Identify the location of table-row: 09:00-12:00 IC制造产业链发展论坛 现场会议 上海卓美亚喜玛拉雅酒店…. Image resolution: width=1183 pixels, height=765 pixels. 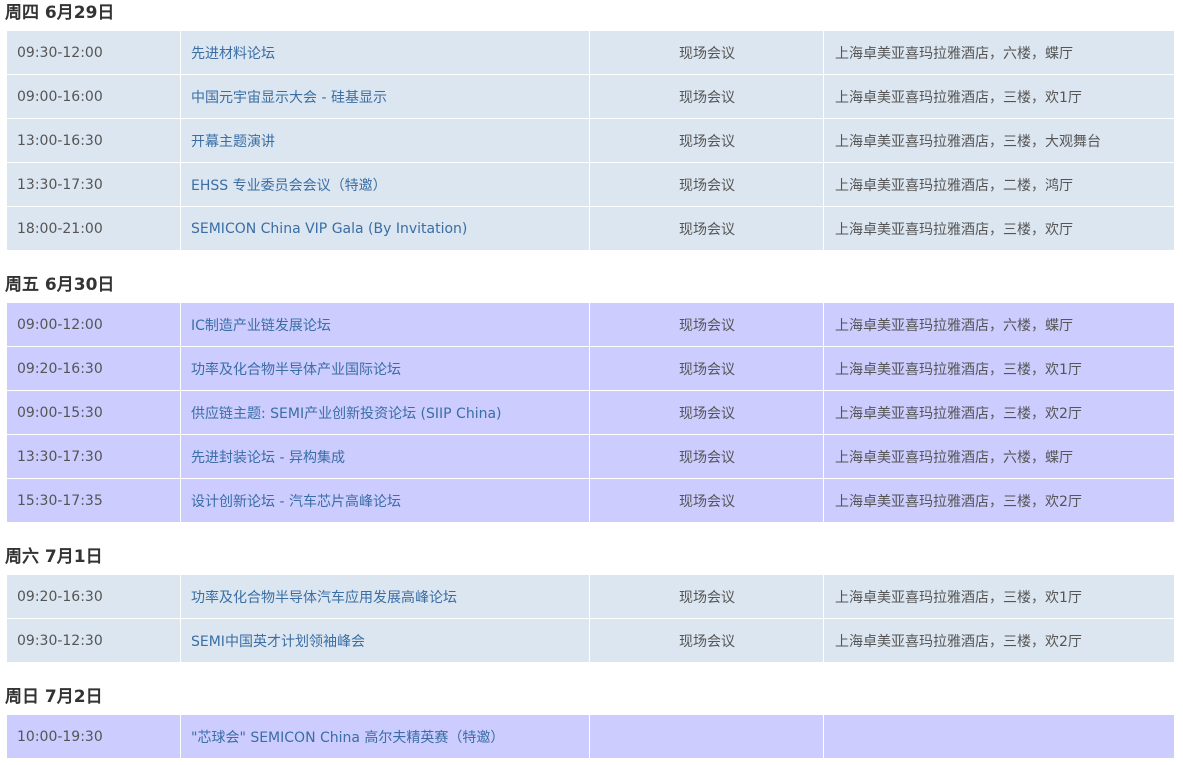
(590, 324).